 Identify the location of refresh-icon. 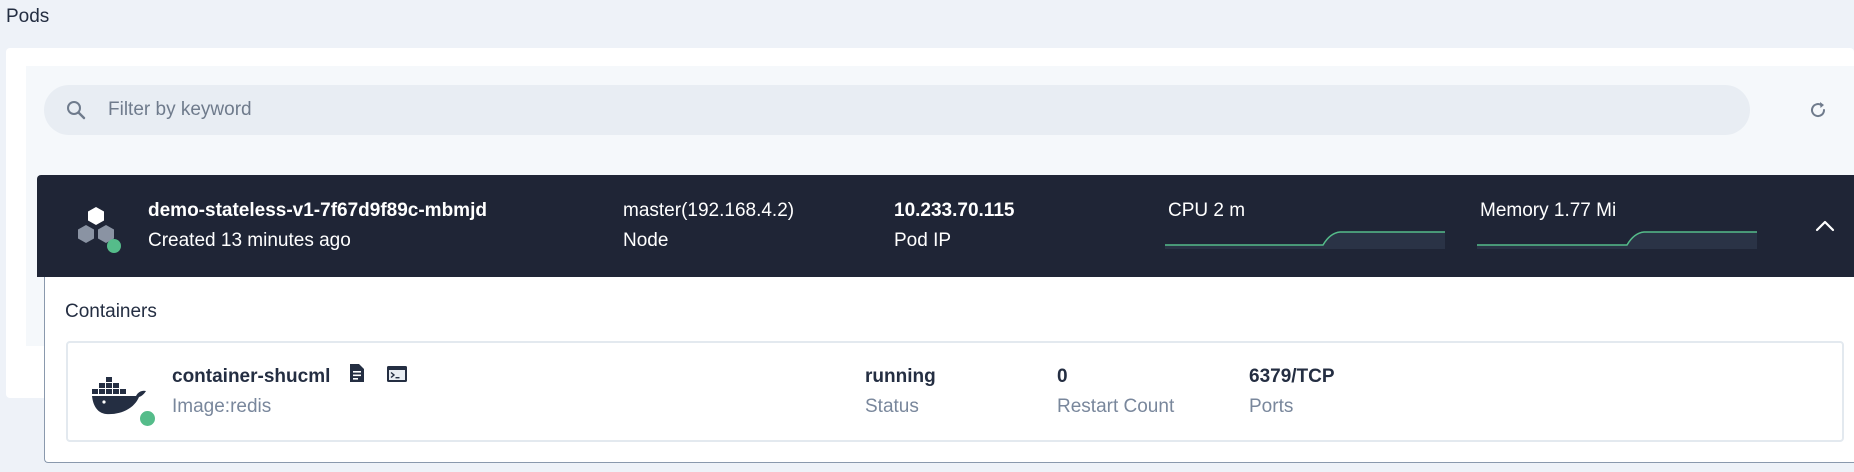
(1818, 110).